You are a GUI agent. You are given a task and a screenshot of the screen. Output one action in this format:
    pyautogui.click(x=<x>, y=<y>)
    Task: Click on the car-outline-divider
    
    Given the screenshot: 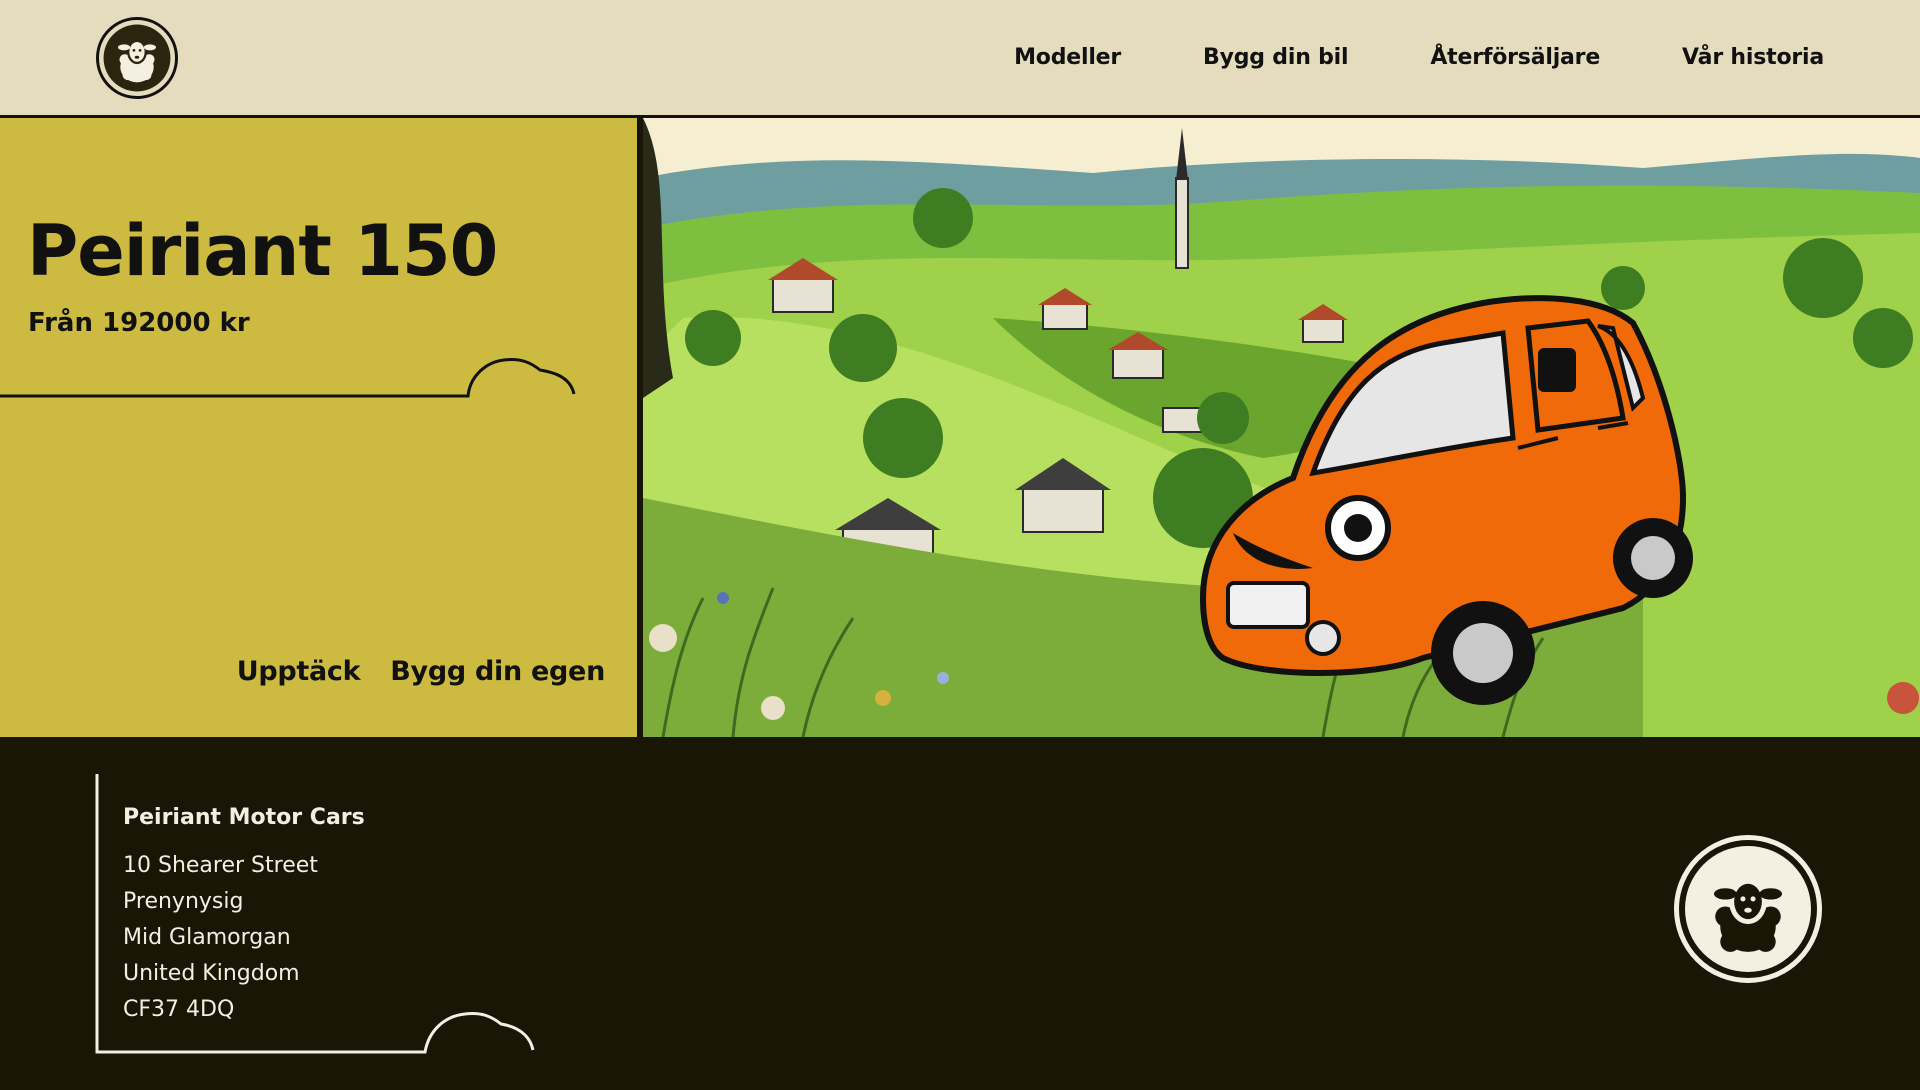 What is the action you would take?
    pyautogui.click(x=288, y=378)
    